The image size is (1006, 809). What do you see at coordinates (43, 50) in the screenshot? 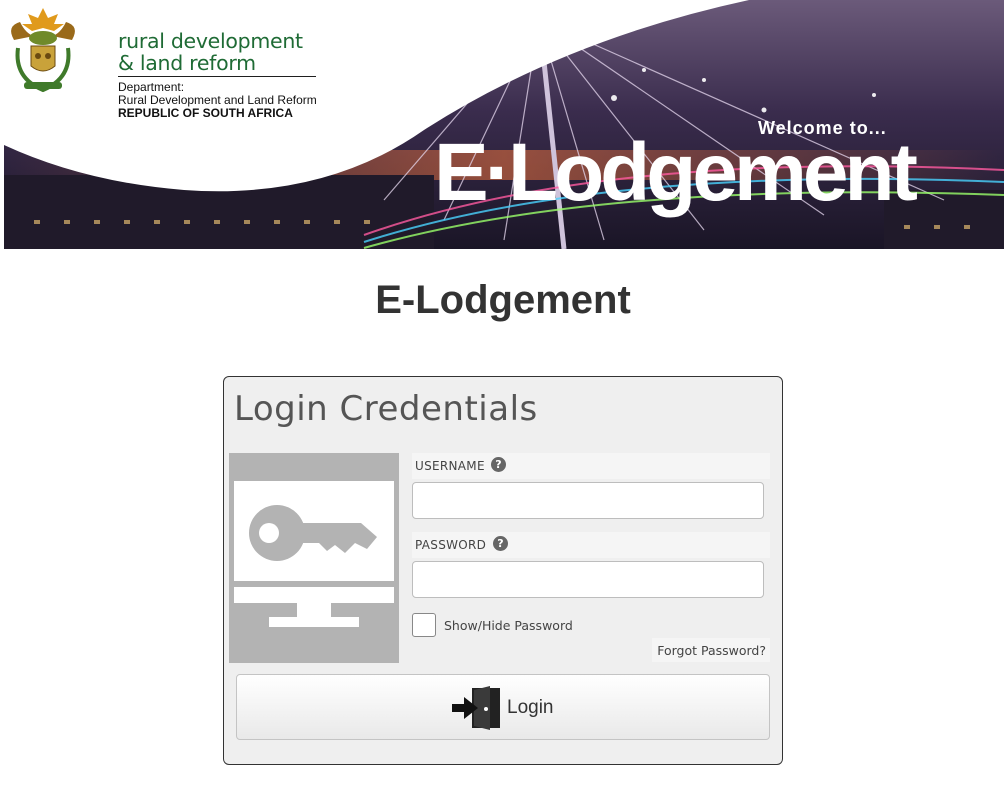
I see `coat-of-arms-icon` at bounding box center [43, 50].